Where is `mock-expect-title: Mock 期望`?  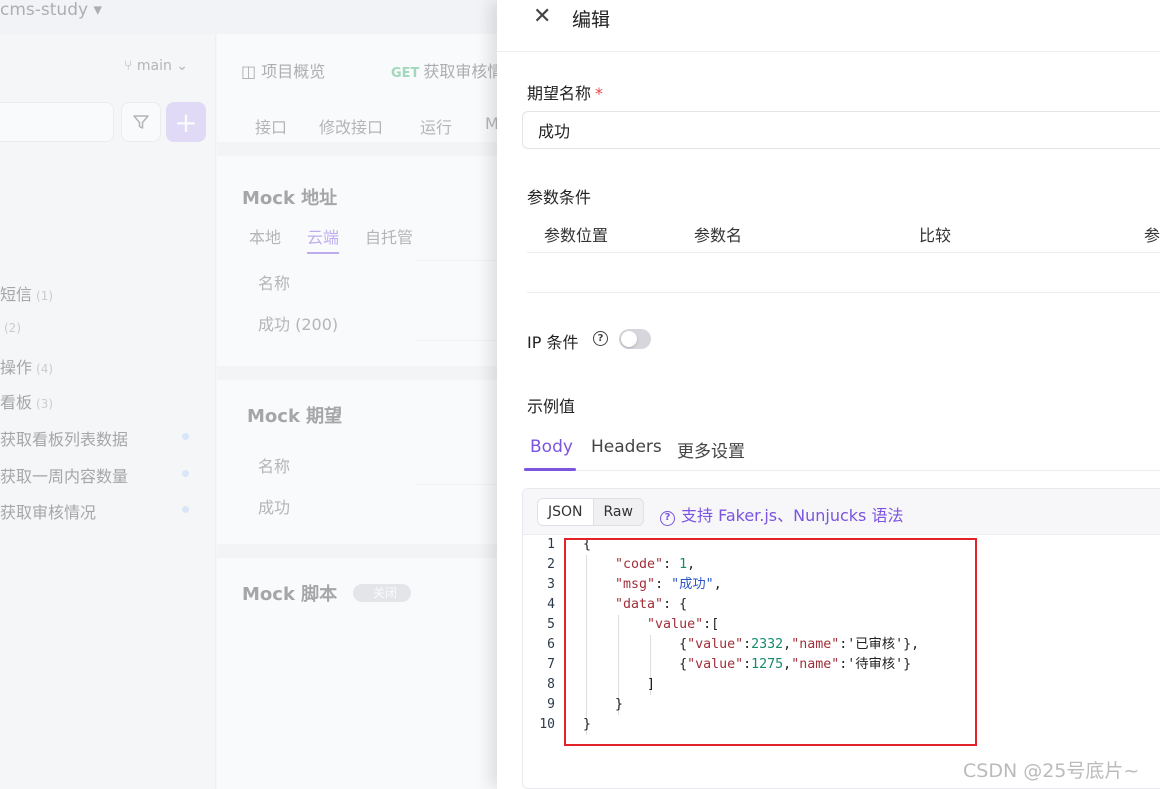 mock-expect-title: Mock 期望 is located at coordinates (295, 416).